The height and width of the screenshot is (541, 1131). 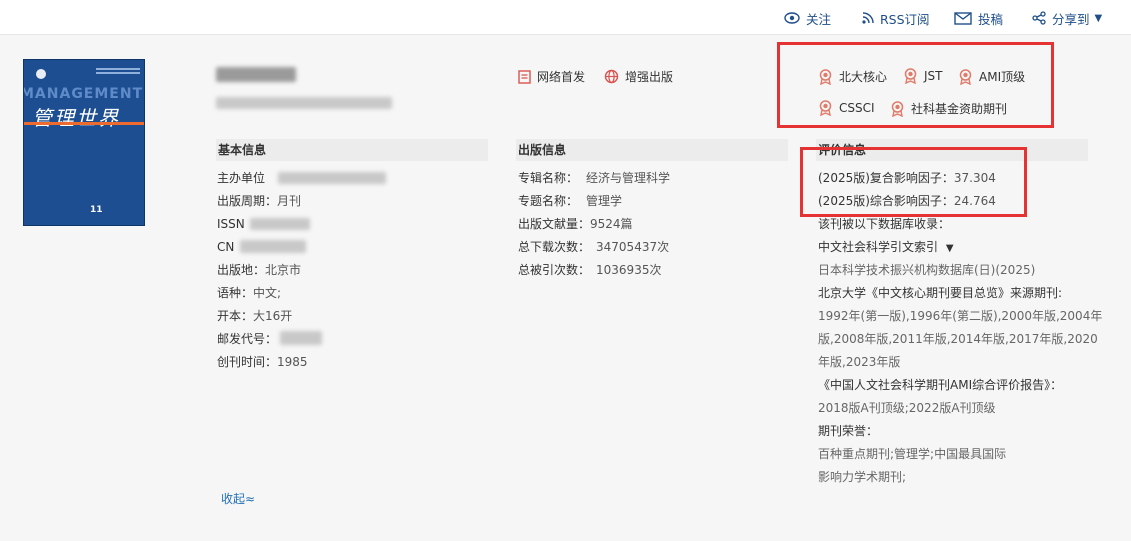 I want to click on language-row: 语种：中文;, so click(x=249, y=293).